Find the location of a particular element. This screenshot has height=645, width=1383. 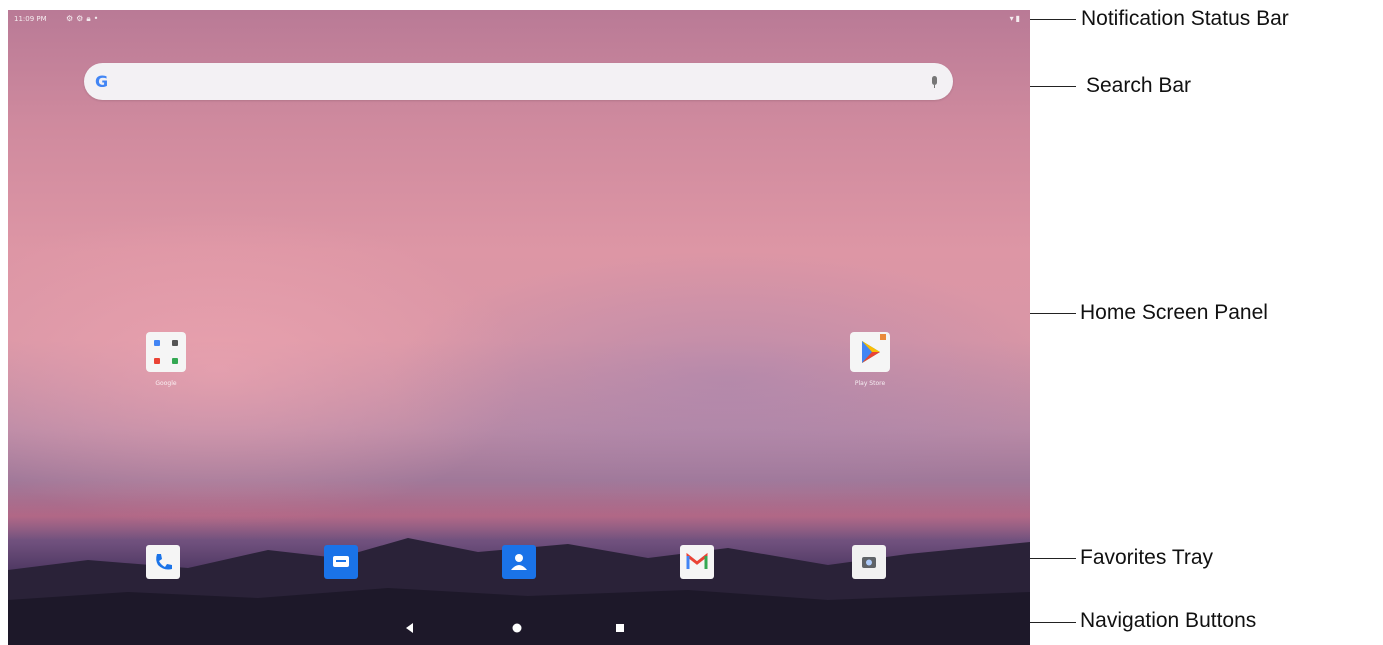

callout-line-favorites is located at coordinates (1053, 558).